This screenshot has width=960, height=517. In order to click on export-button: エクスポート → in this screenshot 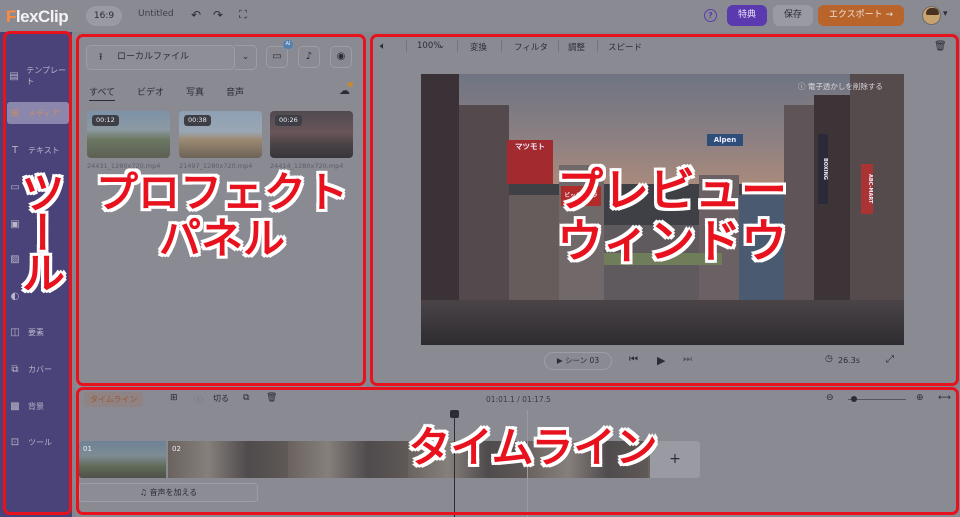, I will do `click(861, 15)`.